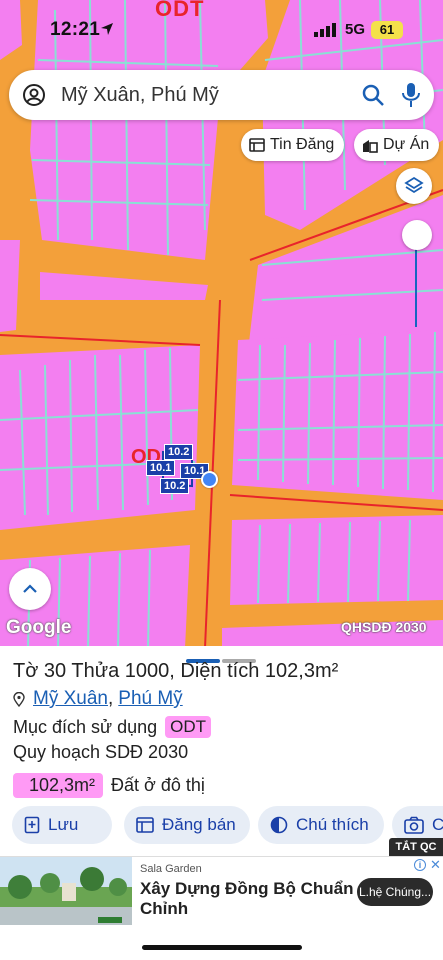 The width and height of the screenshot is (443, 960). Describe the element at coordinates (332, 824) in the screenshot. I see `legend-button-label: Chú thích` at that location.